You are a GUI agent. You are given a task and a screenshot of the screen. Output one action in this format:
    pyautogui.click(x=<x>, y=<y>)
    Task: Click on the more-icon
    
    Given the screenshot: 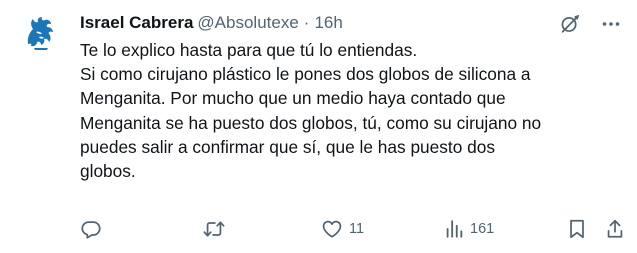 What is the action you would take?
    pyautogui.click(x=611, y=24)
    